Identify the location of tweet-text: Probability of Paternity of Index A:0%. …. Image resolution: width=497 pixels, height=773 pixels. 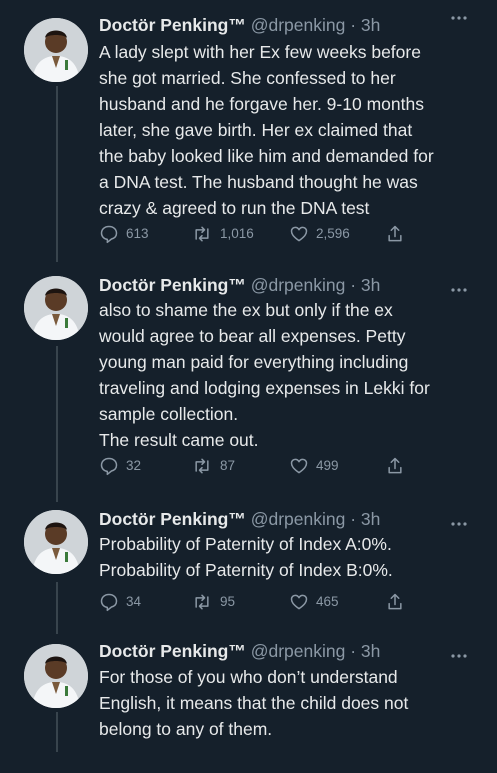
(246, 557).